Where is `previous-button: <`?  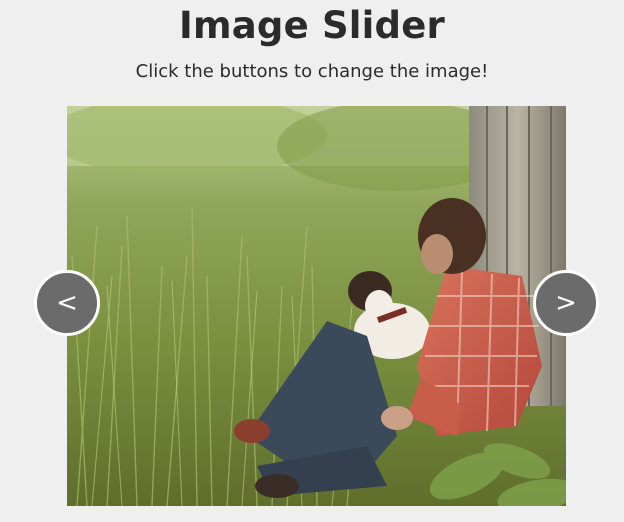 previous-button: < is located at coordinates (67, 303).